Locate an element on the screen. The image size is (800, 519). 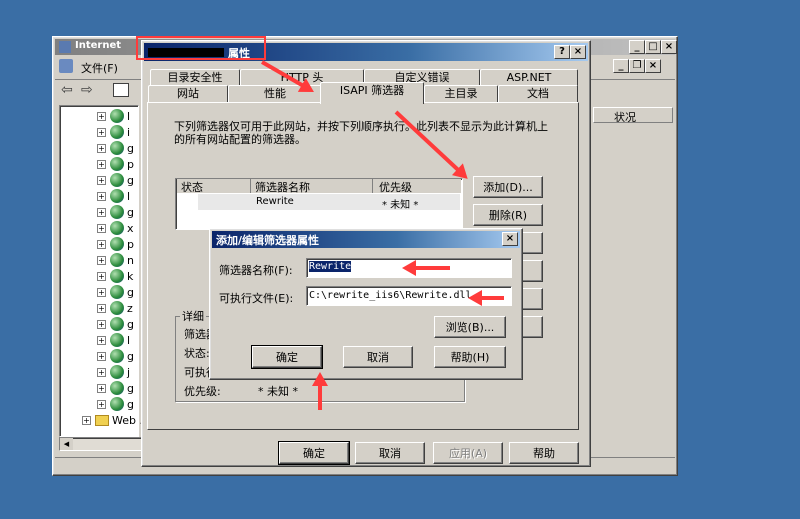
filter-list-header: 状态 筛选器名称 优先级 is located at coordinates (319, 187).